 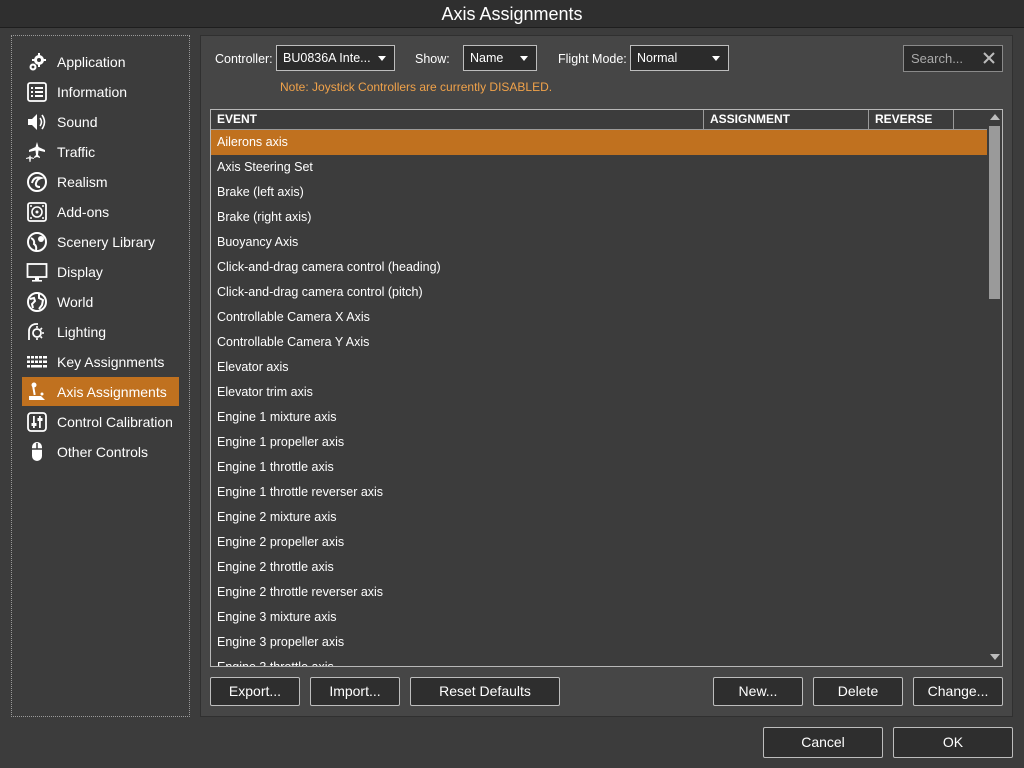 I want to click on table-row: Axis Steering Set, so click(x=599, y=167).